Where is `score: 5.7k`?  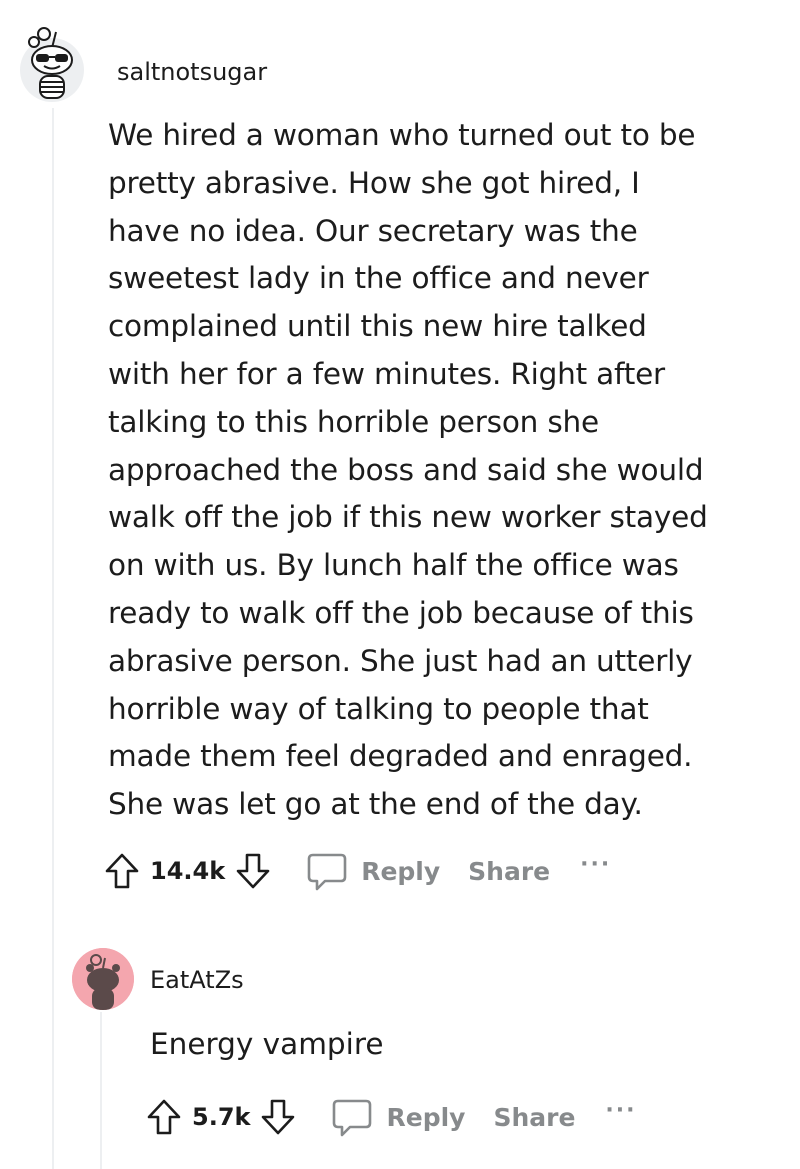
score: 5.7k is located at coordinates (221, 1117).